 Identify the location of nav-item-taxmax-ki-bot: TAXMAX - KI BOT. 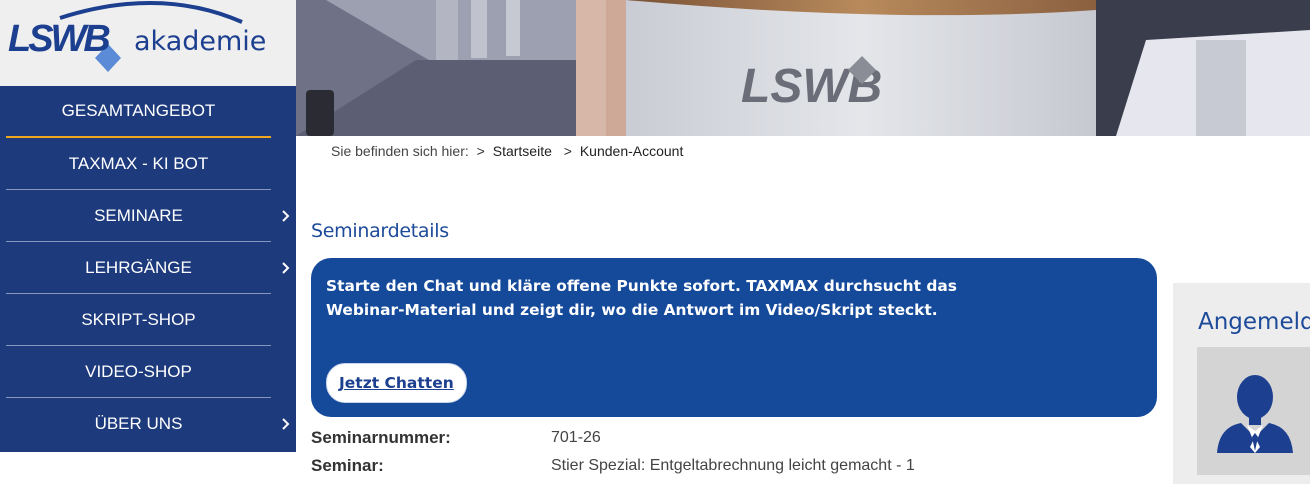
(138, 164).